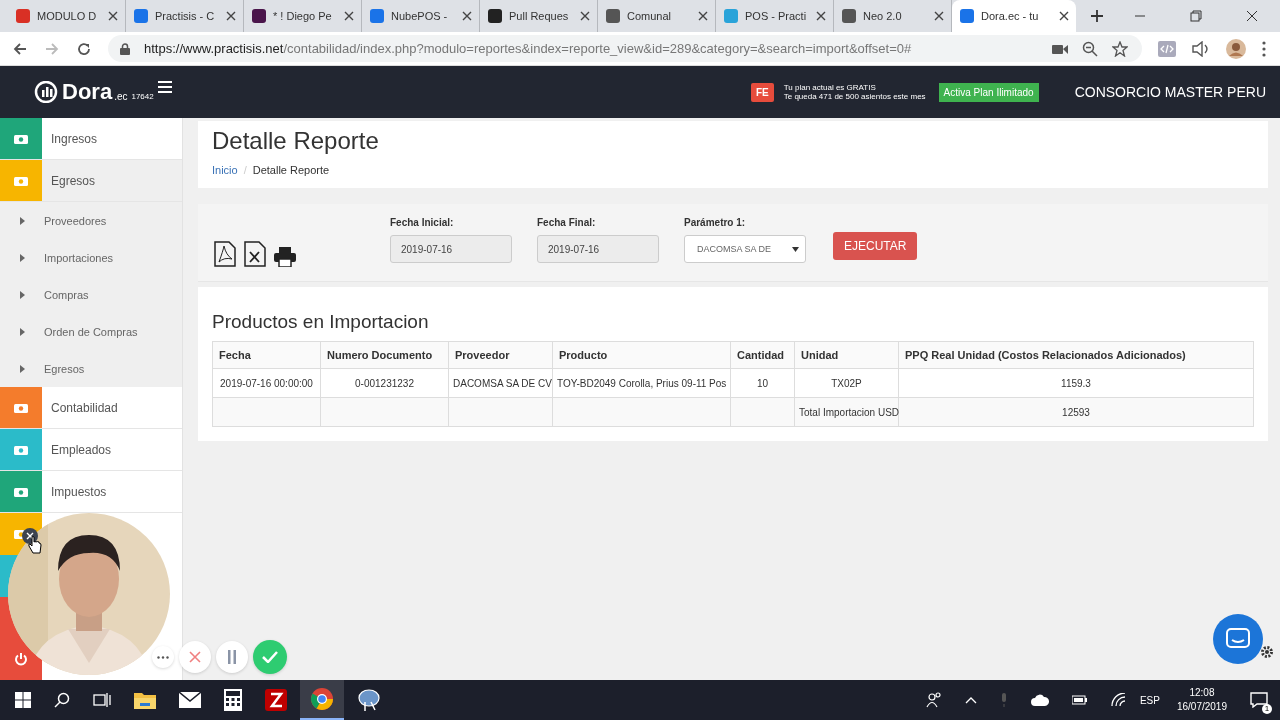 The height and width of the screenshot is (720, 1280). What do you see at coordinates (20, 48) in the screenshot?
I see `back-icon` at bounding box center [20, 48].